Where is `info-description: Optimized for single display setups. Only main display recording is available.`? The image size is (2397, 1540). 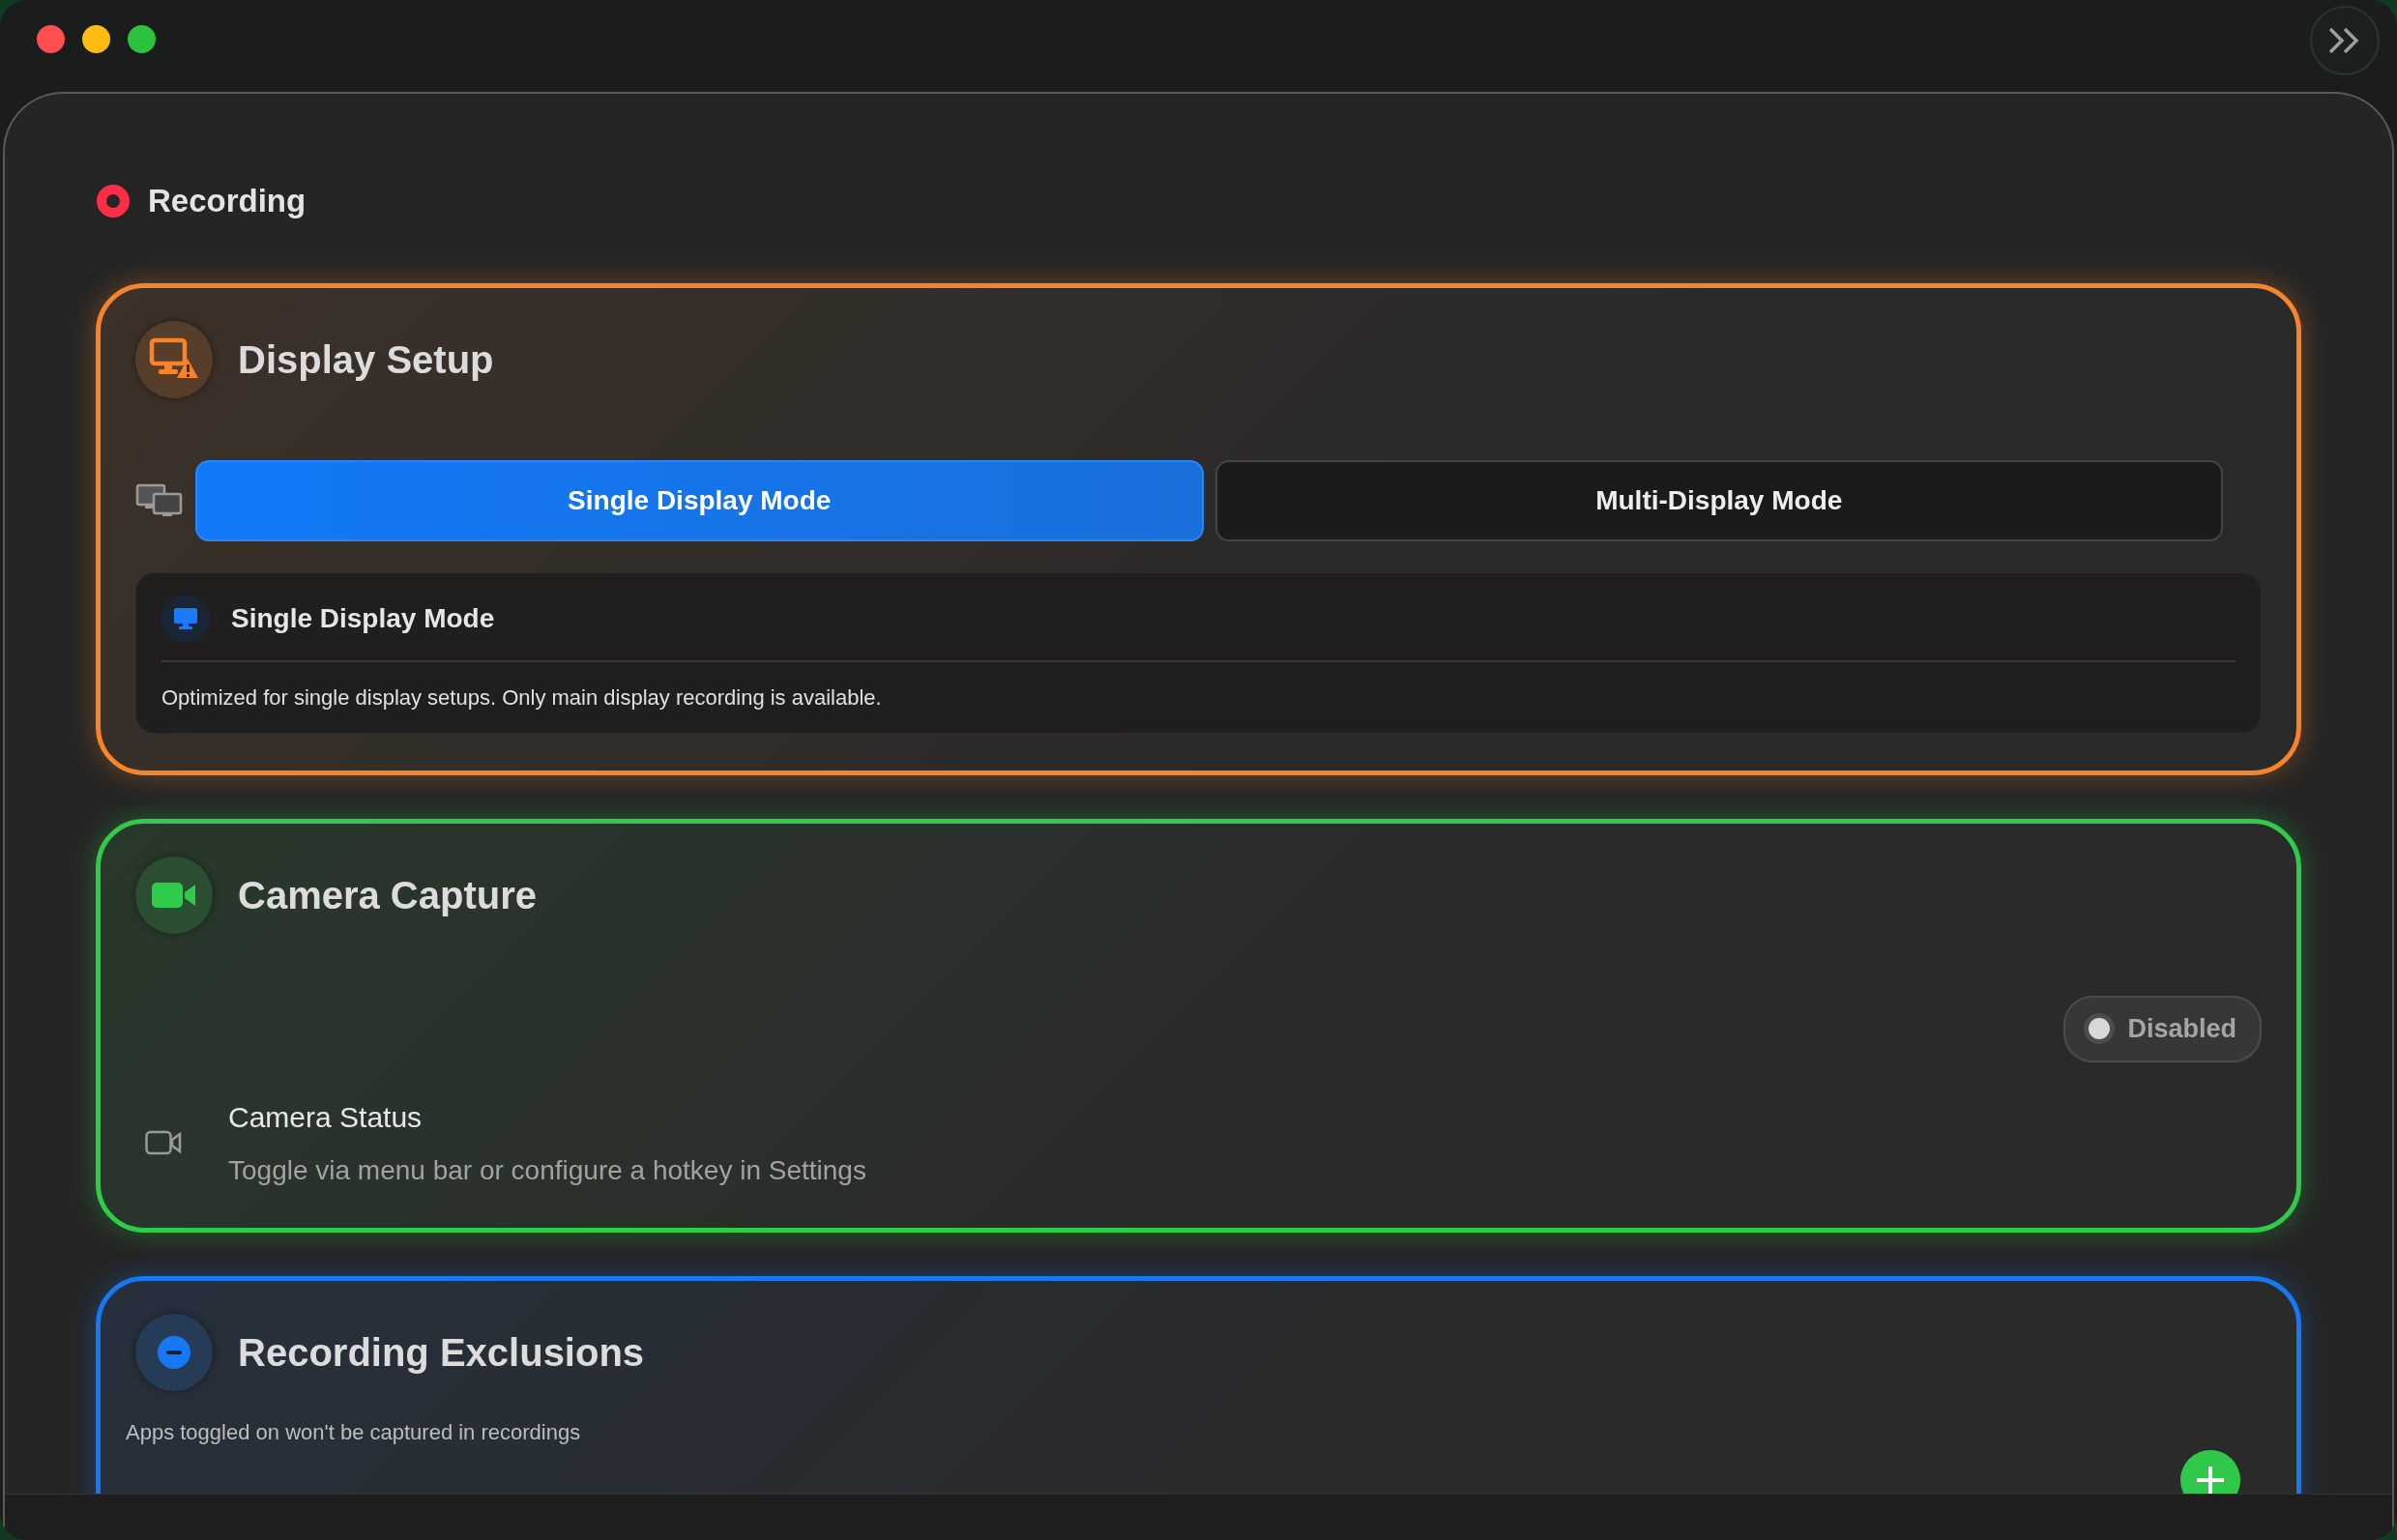 info-description: Optimized for single display setups. Only main display recording is available. is located at coordinates (522, 698).